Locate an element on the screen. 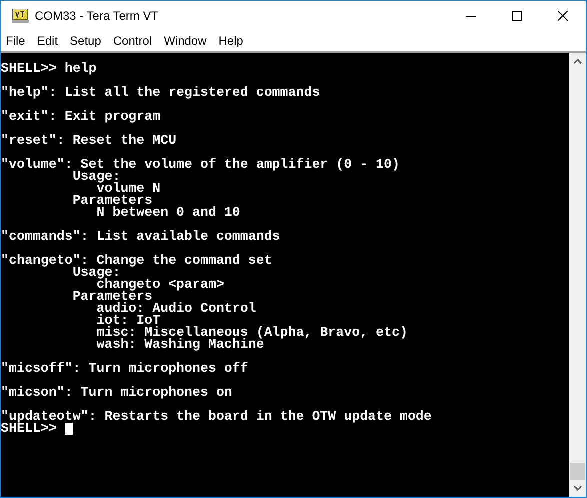 This screenshot has height=498, width=587. terminal-line: volume N is located at coordinates (128, 189).